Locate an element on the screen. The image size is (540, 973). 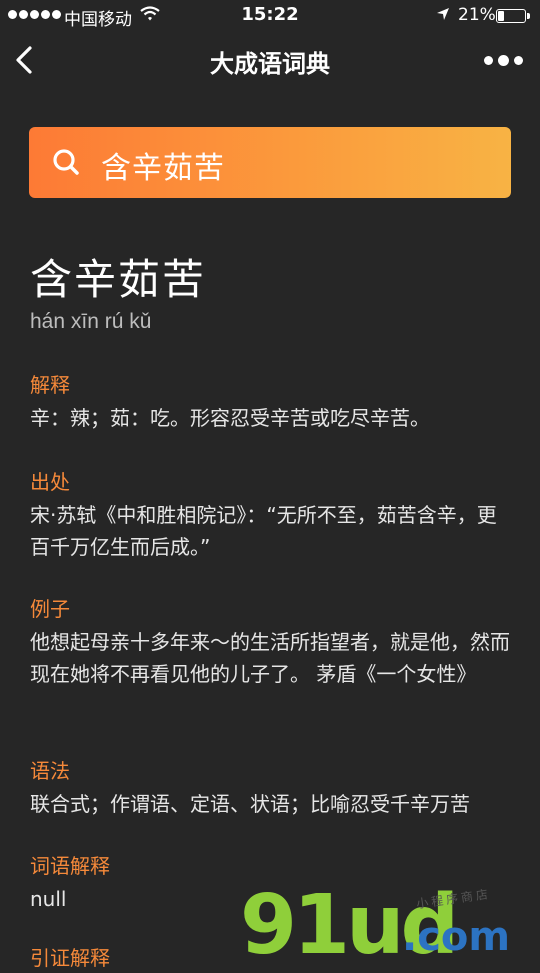
more-dots-icon is located at coordinates (488, 60).